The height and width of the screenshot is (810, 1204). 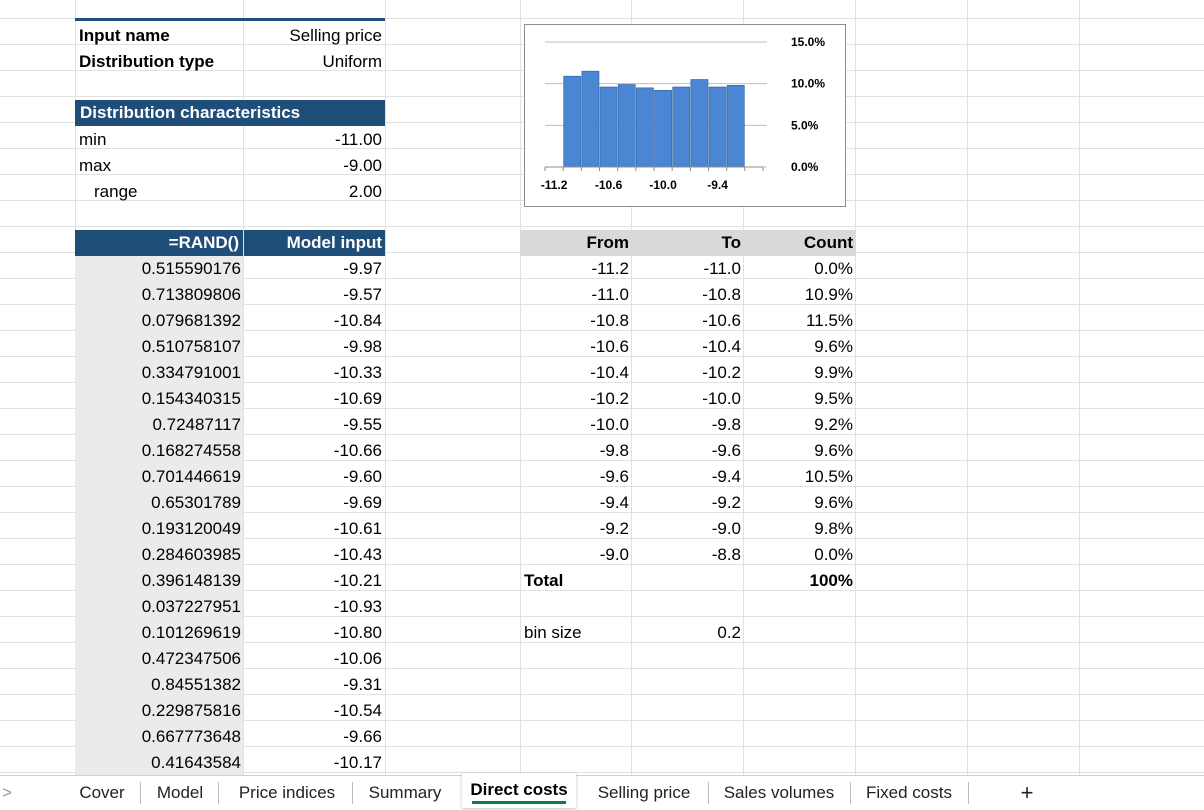 I want to click on bin-to-cell: -9.4, so click(x=686, y=477).